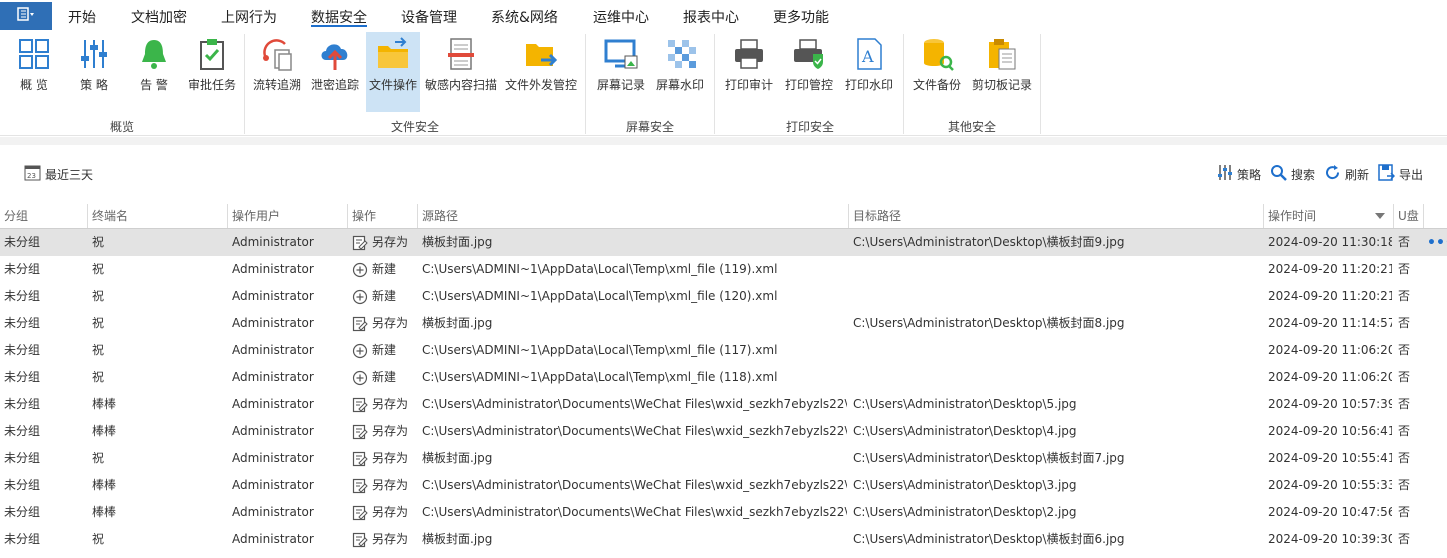 Image resolution: width=1447 pixels, height=558 pixels. I want to click on flow-trace-button: 流转追溯, so click(277, 72).